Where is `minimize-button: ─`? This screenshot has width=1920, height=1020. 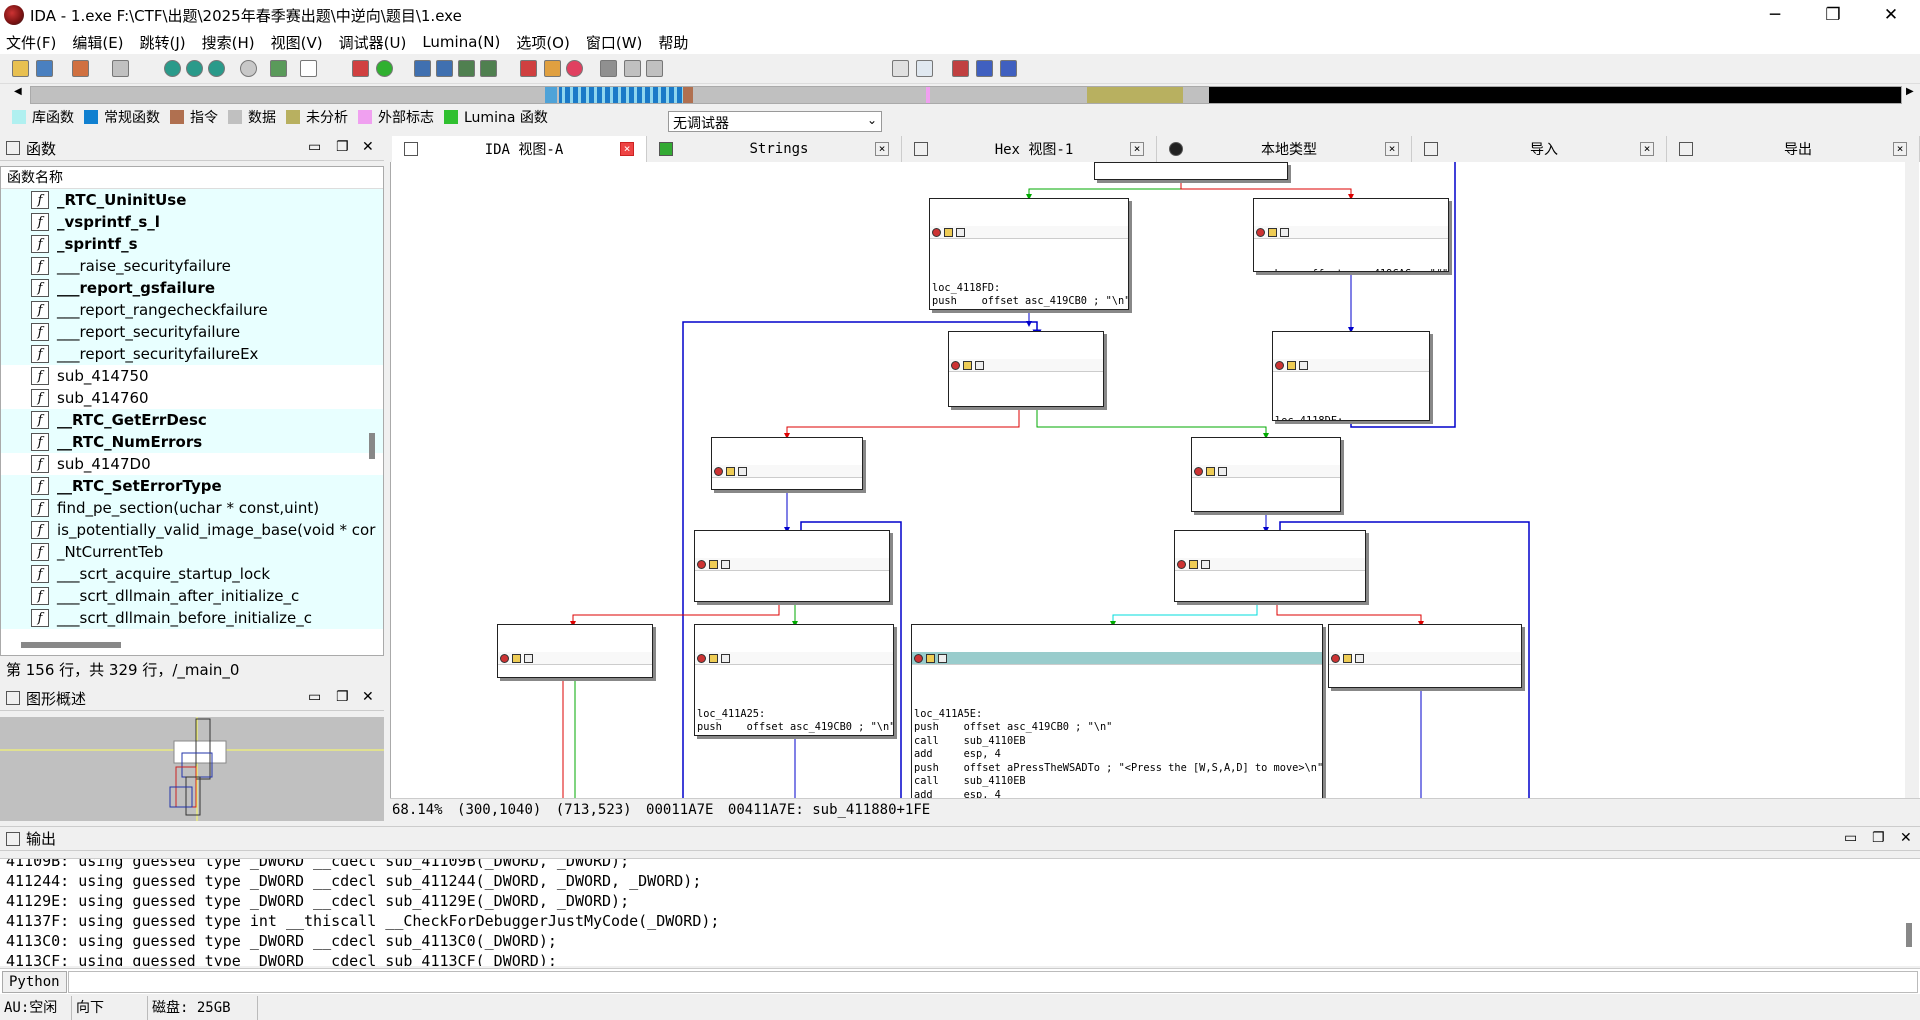
minimize-button: ─ is located at coordinates (1775, 15).